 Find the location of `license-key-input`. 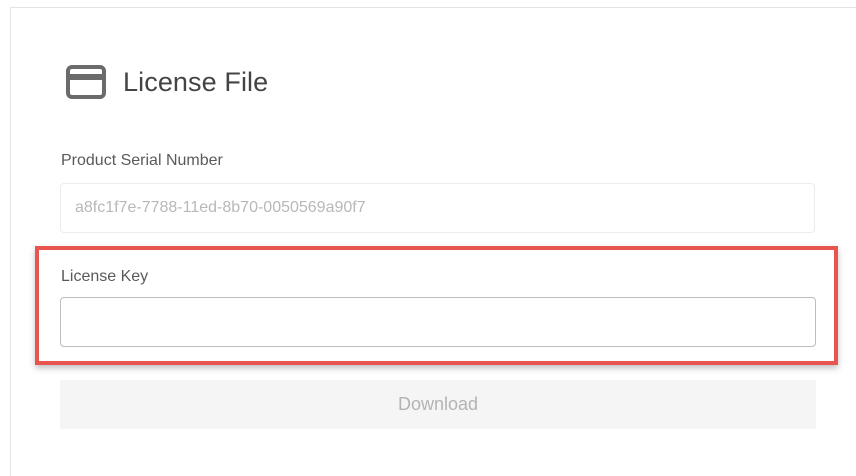

license-key-input is located at coordinates (438, 322).